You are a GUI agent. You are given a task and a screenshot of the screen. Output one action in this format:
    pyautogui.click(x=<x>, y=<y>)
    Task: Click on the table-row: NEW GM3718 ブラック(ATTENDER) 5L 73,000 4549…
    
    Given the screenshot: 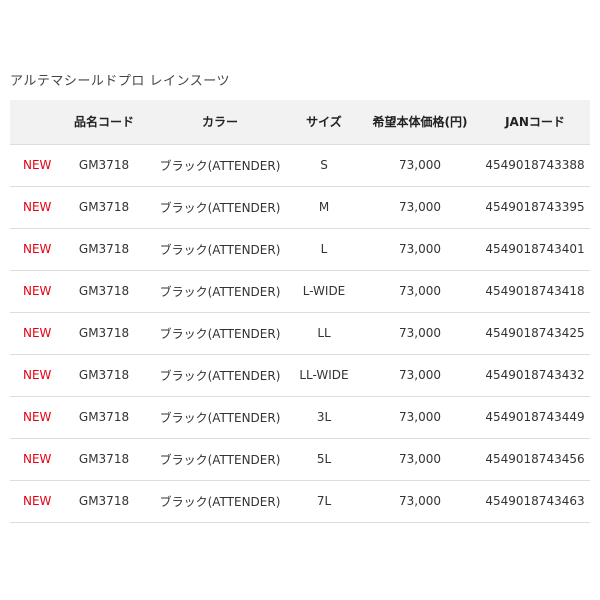 What is the action you would take?
    pyautogui.click(x=300, y=459)
    